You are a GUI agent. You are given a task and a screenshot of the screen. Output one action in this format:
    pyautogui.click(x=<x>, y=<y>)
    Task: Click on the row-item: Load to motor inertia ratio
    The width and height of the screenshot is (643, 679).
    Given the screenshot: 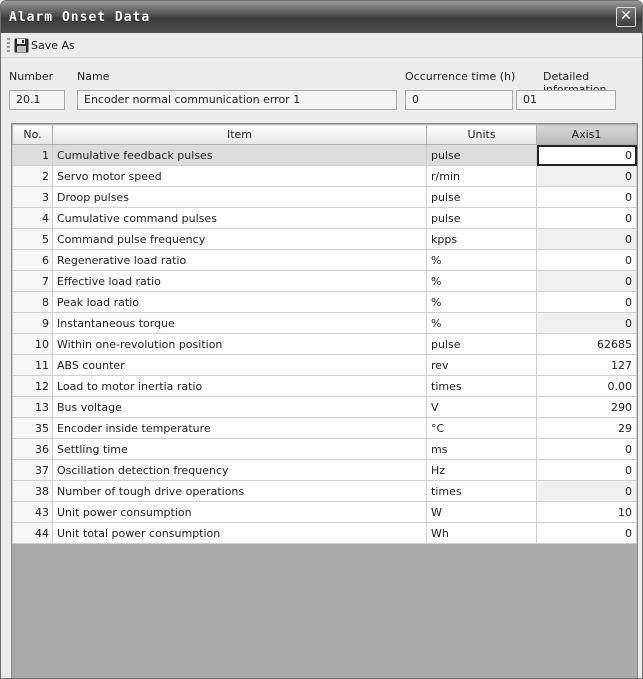 What is the action you would take?
    pyautogui.click(x=239, y=386)
    